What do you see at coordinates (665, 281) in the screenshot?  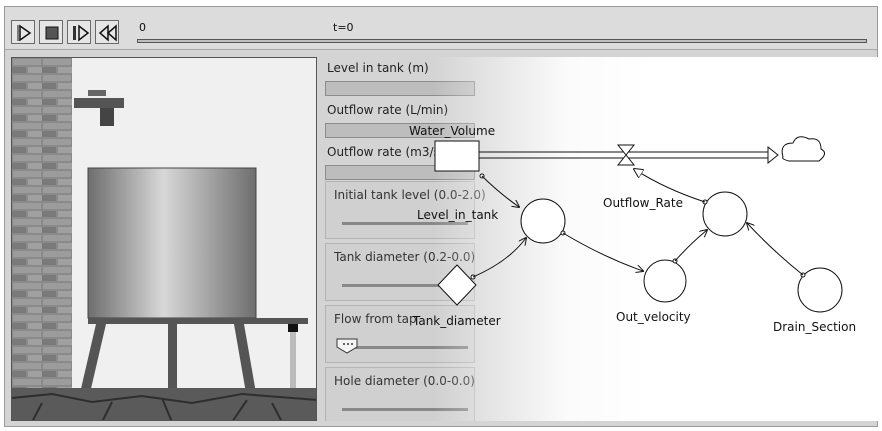 I see `aux-out-velocity` at bounding box center [665, 281].